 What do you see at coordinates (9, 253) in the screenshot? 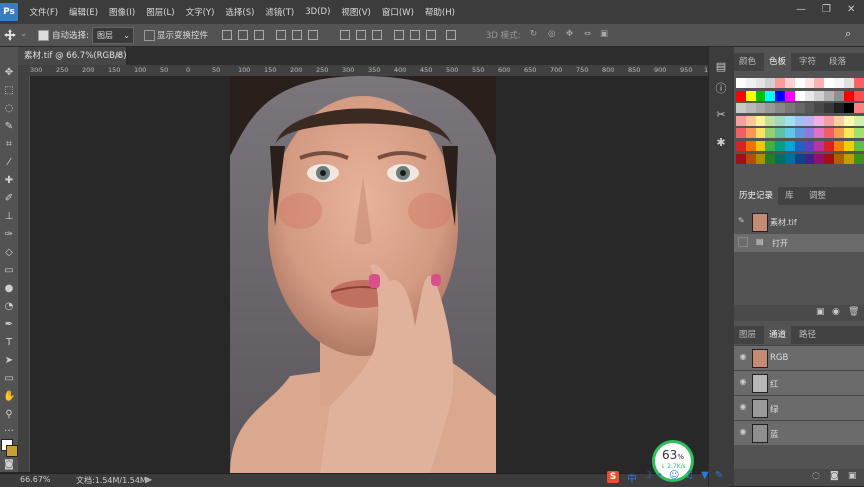
I see `eraser-tool-icon: ◇` at bounding box center [9, 253].